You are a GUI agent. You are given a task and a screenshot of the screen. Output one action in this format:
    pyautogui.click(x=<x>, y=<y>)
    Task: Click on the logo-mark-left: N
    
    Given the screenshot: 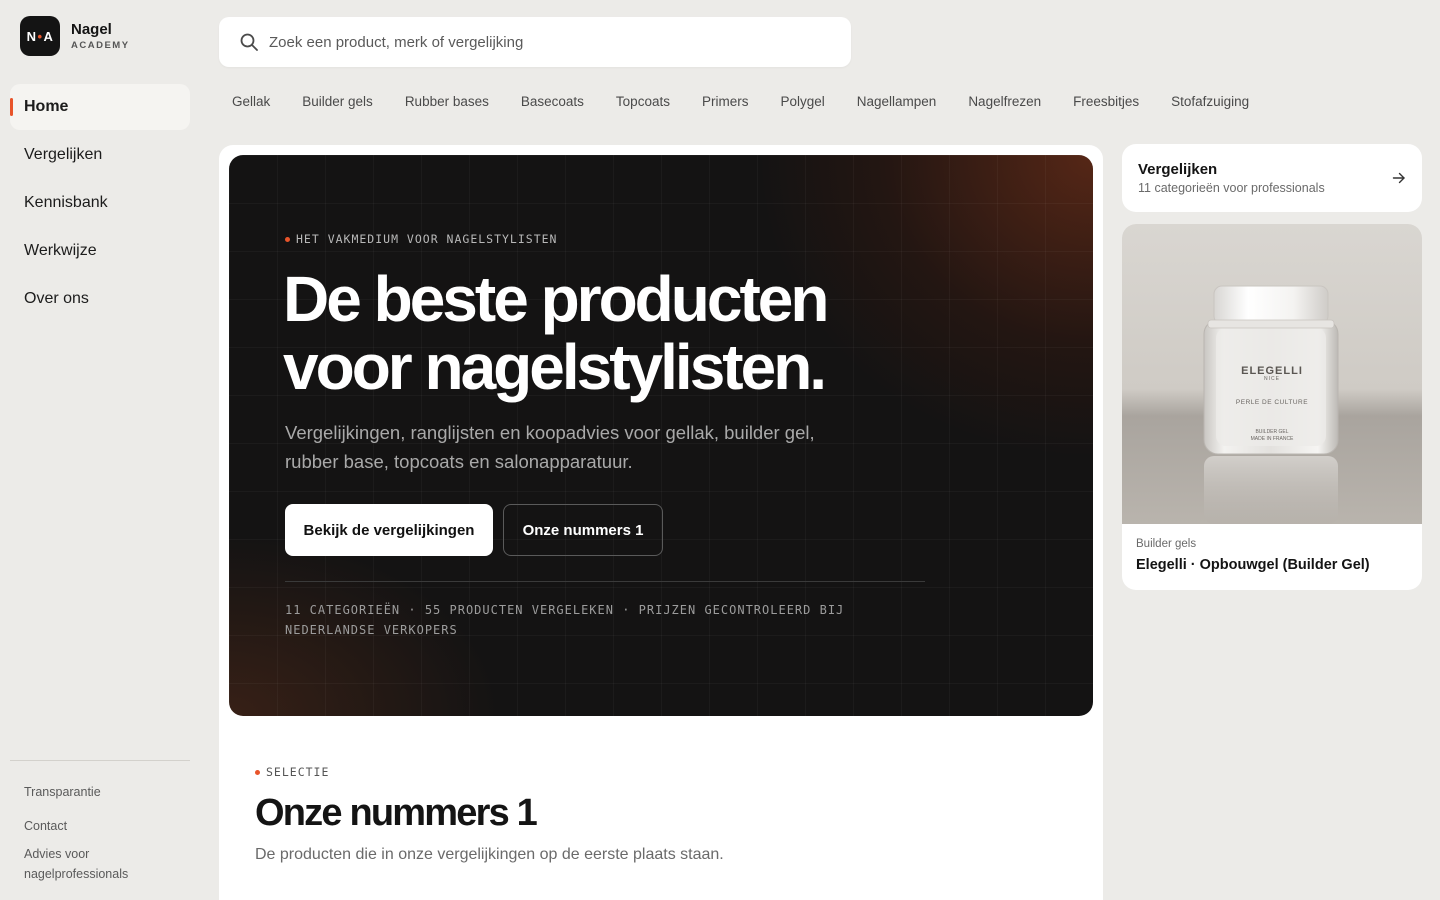 What is the action you would take?
    pyautogui.click(x=31, y=36)
    